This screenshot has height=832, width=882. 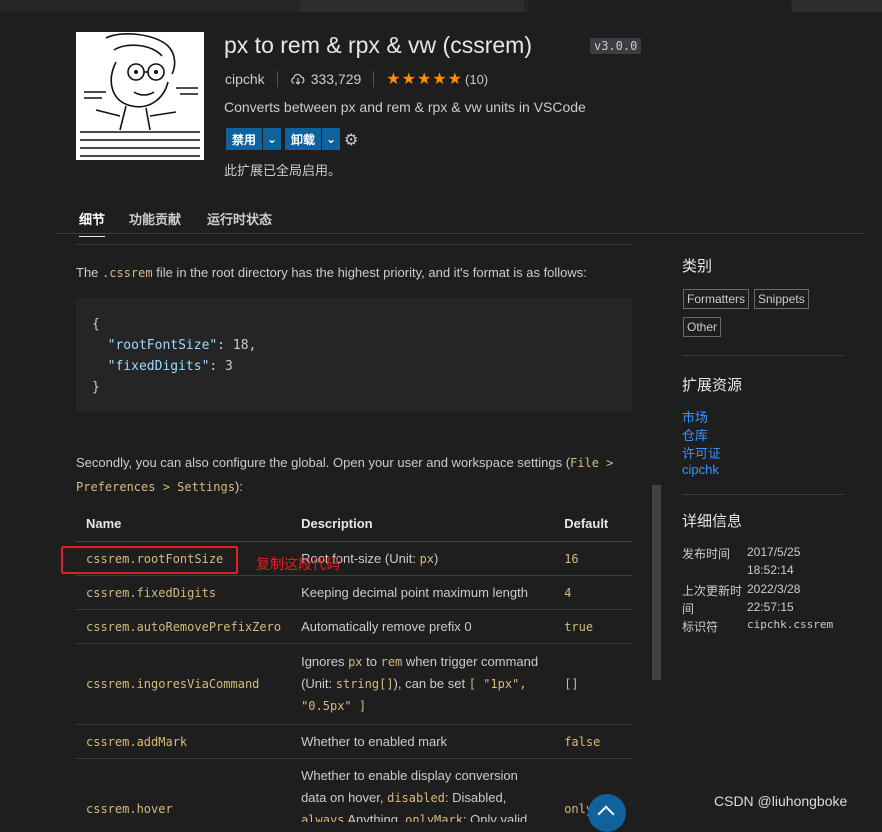 I want to click on disable-button: 禁用, so click(x=244, y=139).